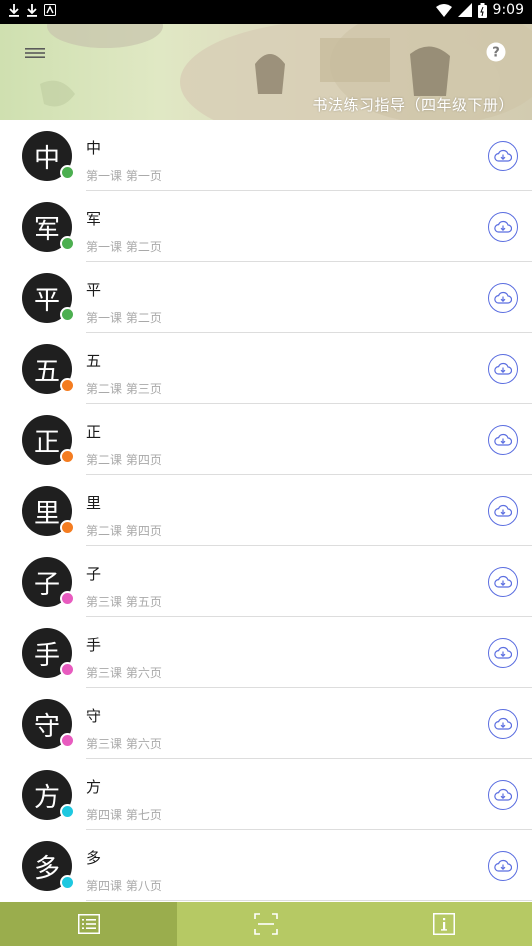 The width and height of the screenshot is (532, 946). Describe the element at coordinates (464, 10) in the screenshot. I see `signal-icon` at that location.